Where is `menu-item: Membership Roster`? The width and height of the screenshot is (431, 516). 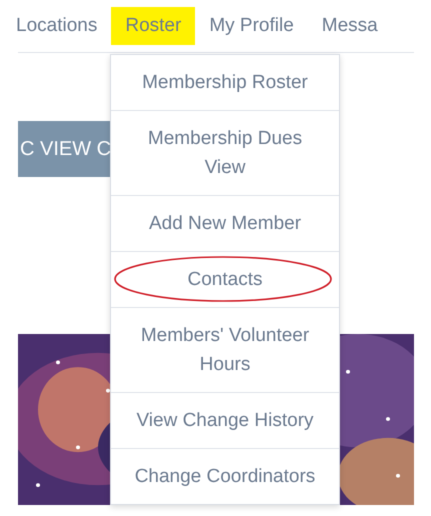 menu-item: Membership Roster is located at coordinates (225, 82).